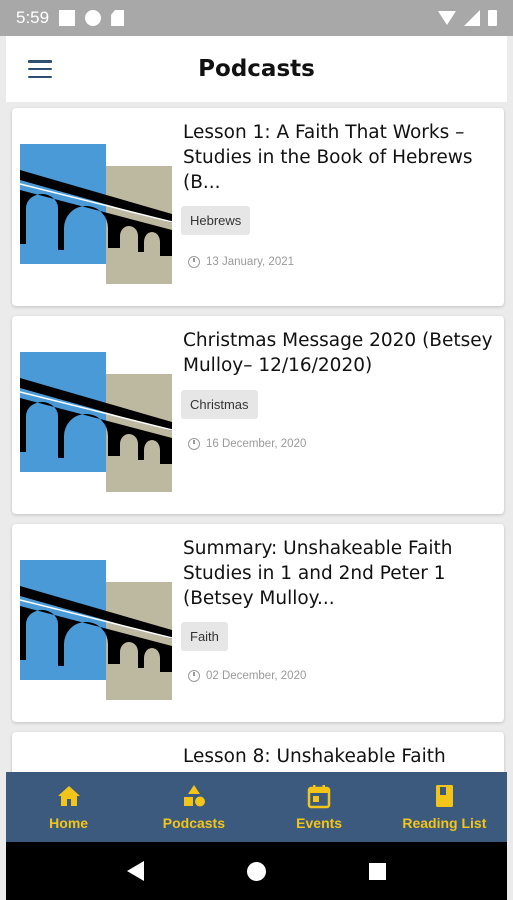  Describe the element at coordinates (314, 756) in the screenshot. I see `podcast-title: Lesson 8: Unshakeable Faith` at that location.